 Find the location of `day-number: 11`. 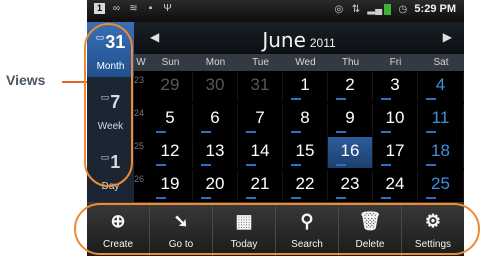

day-number: 11 is located at coordinates (440, 117).